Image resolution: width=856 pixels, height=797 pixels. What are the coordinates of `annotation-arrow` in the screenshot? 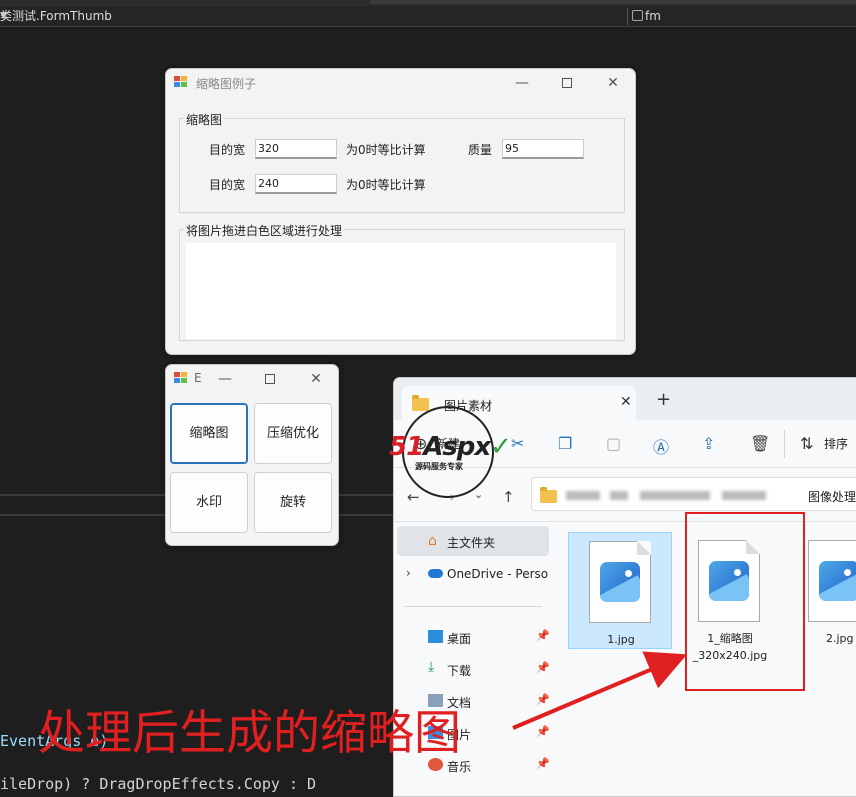 It's located at (600, 690).